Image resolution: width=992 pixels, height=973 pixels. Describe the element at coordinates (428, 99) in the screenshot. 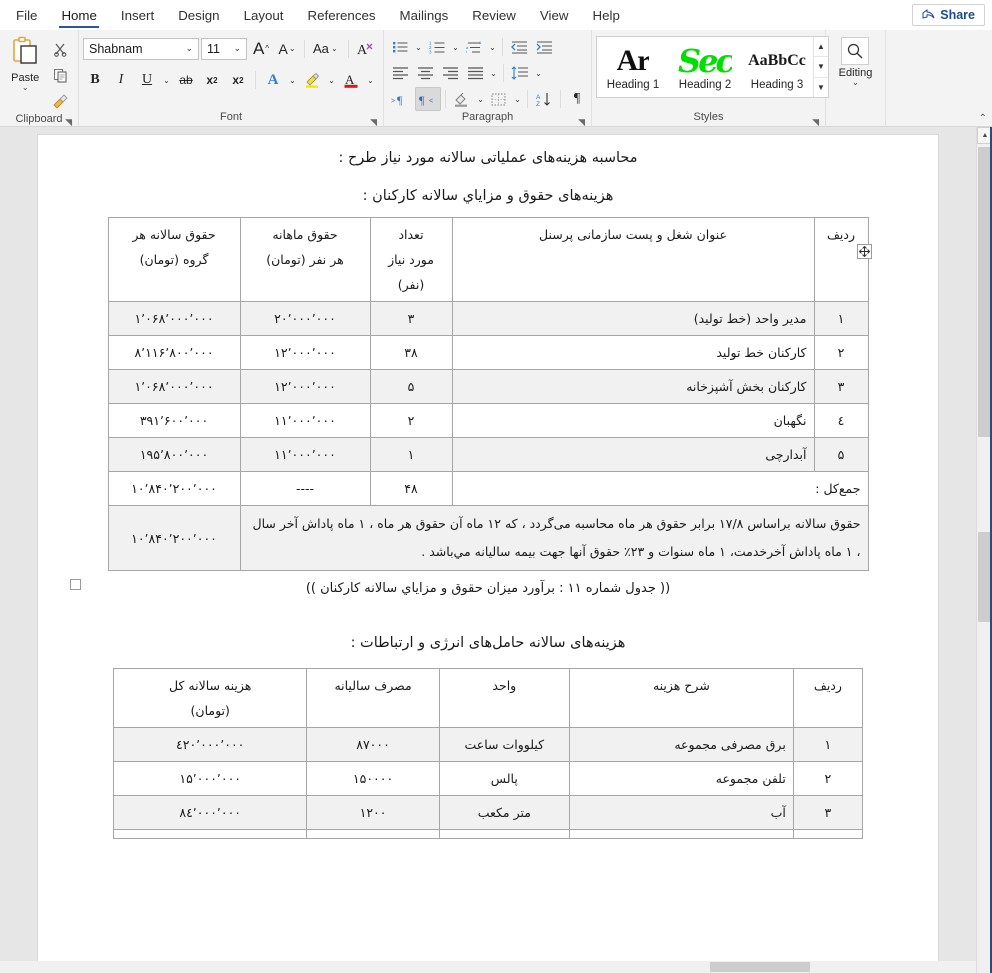

I see `right-to-left-text-direction-icon: ¶ <` at that location.